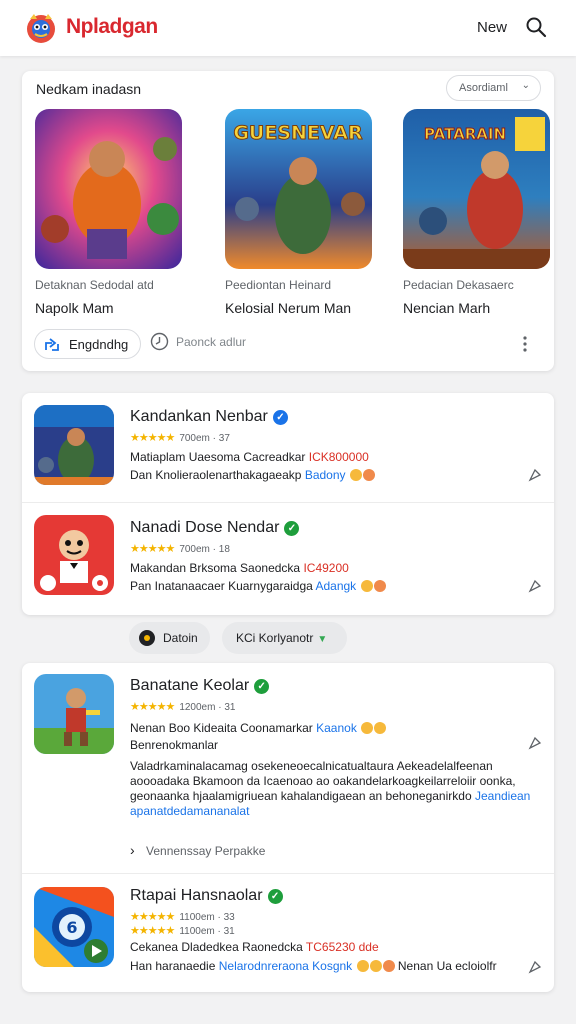 This screenshot has height=1024, width=576. Describe the element at coordinates (336, 728) in the screenshot. I see `inline-link: Kaanok` at that location.